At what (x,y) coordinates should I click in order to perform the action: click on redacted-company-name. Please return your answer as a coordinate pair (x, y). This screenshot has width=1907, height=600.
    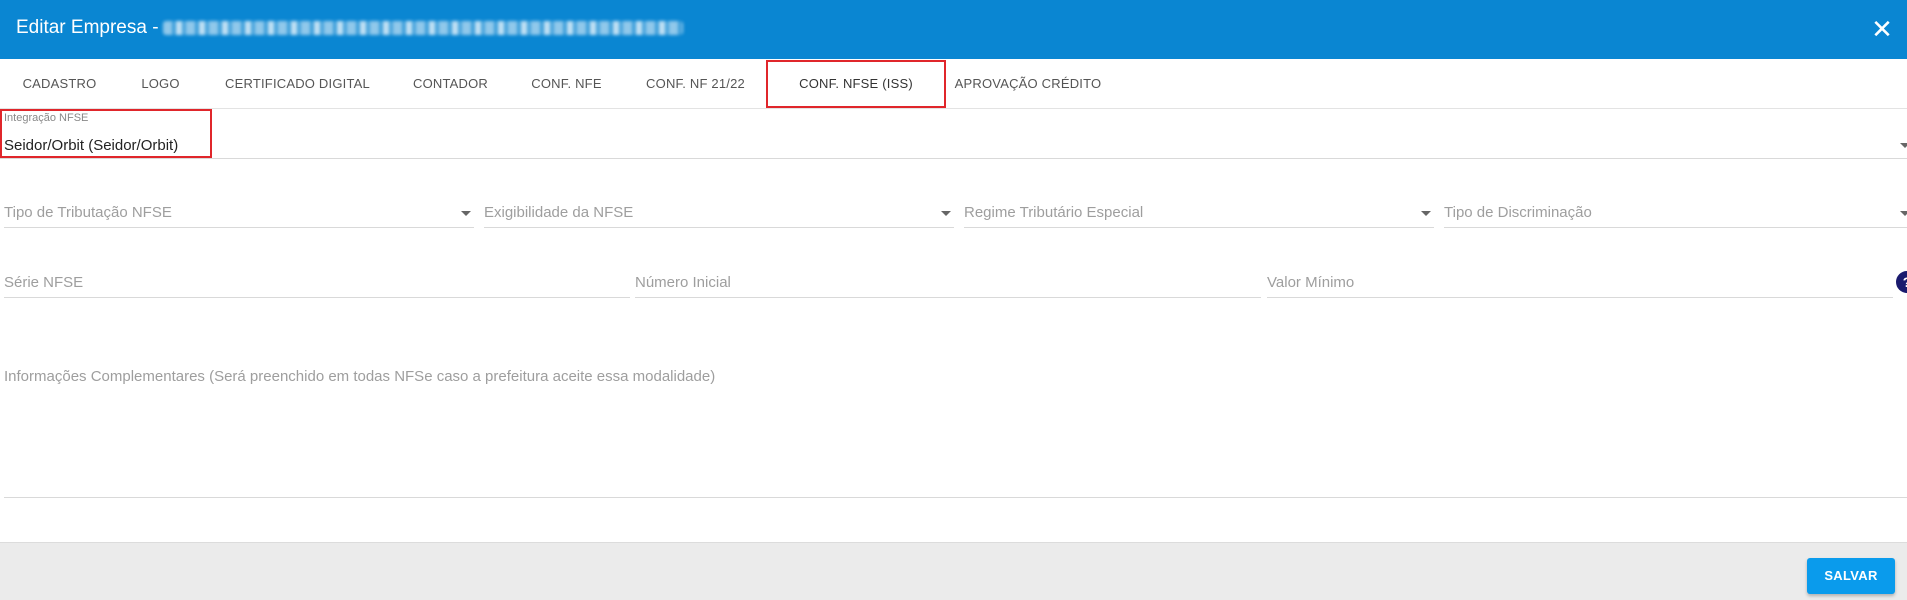
    Looking at the image, I should click on (422, 27).